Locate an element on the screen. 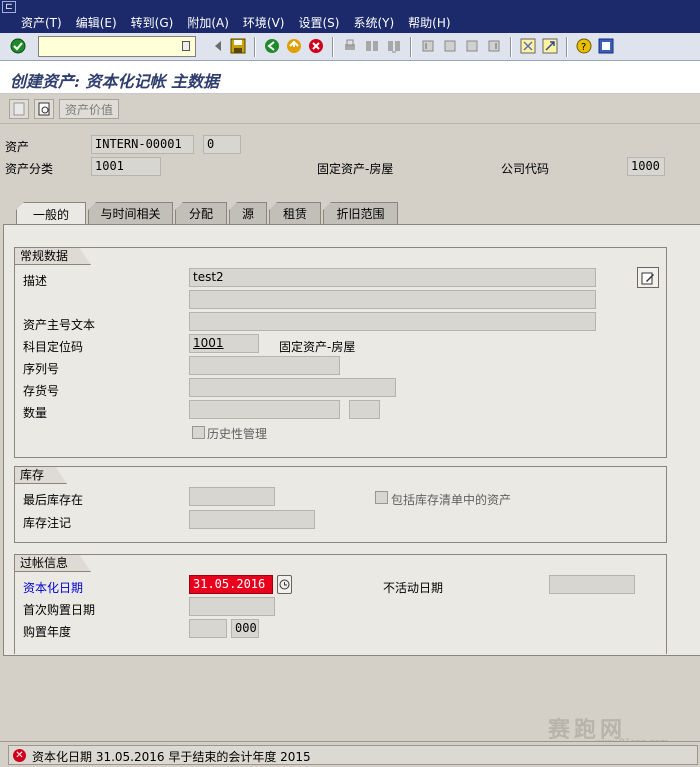 The width and height of the screenshot is (700, 767). description-label: 描述 is located at coordinates (35, 281).